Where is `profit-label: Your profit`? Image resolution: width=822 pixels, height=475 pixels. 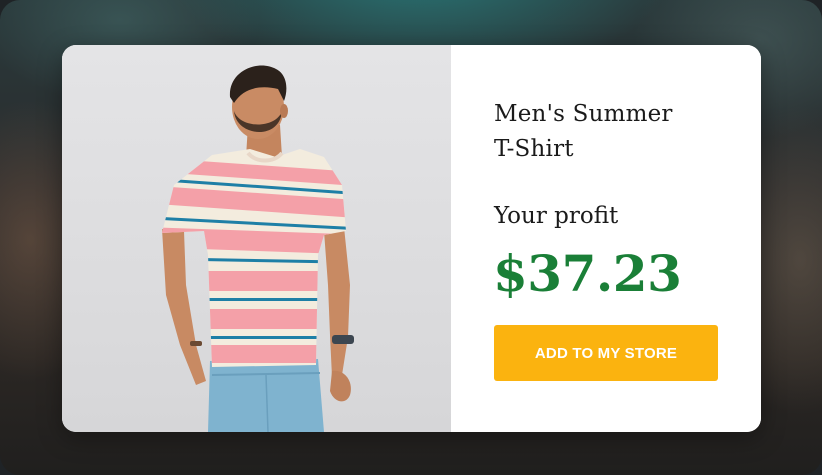
profit-label: Your profit is located at coordinates (556, 216).